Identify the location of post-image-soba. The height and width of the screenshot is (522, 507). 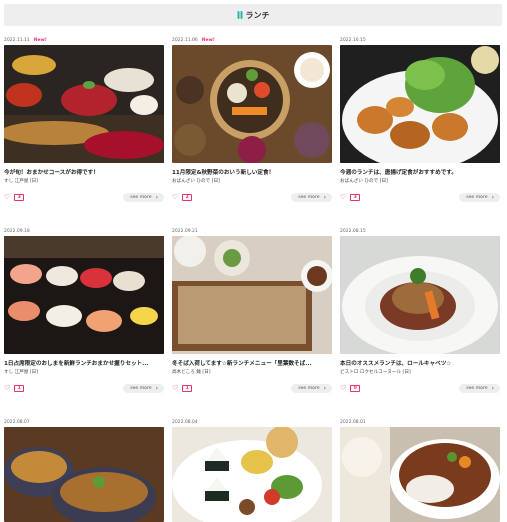
(252, 295).